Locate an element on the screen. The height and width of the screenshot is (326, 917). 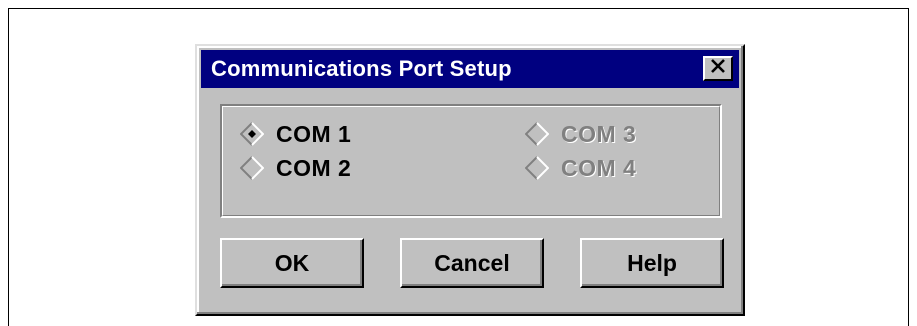
com4-label: COM 4 is located at coordinates (599, 167).